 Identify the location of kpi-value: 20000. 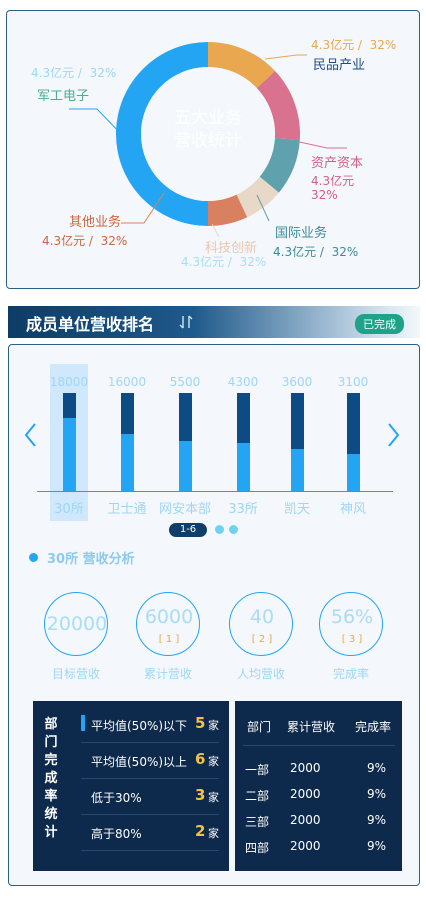
(77, 624).